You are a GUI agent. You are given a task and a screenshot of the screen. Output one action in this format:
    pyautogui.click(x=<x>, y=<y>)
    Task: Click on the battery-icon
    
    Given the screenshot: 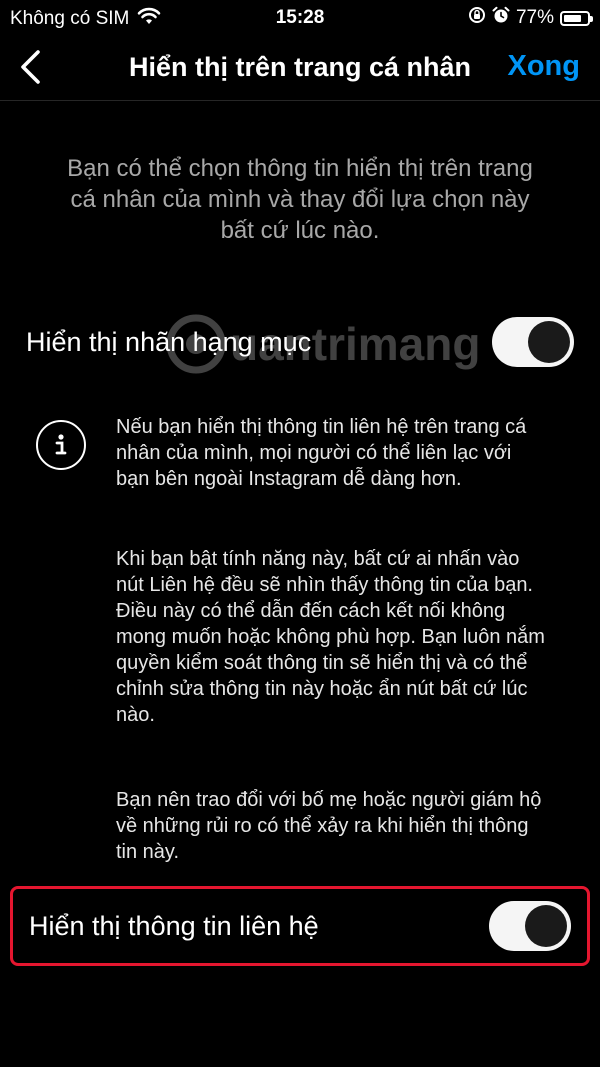 What is the action you would take?
    pyautogui.click(x=576, y=18)
    